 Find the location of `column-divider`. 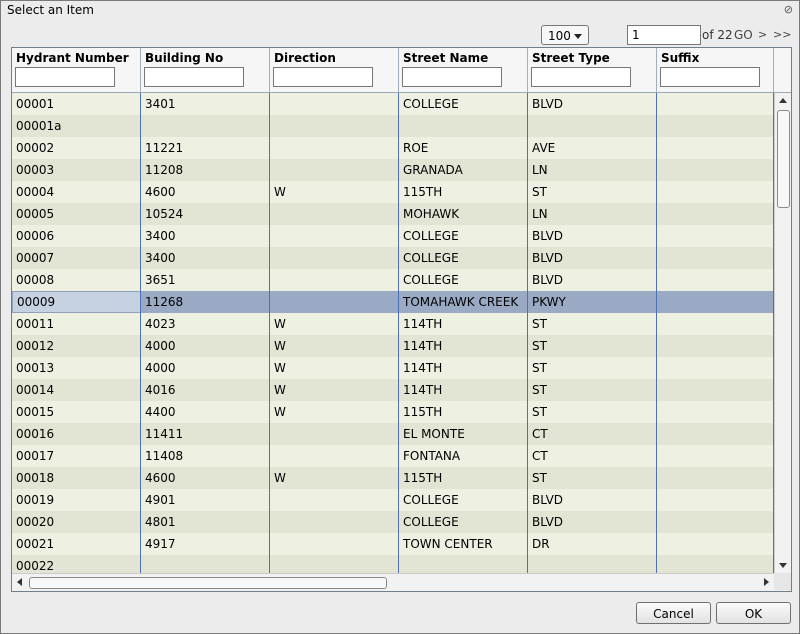

column-divider is located at coordinates (398, 333).